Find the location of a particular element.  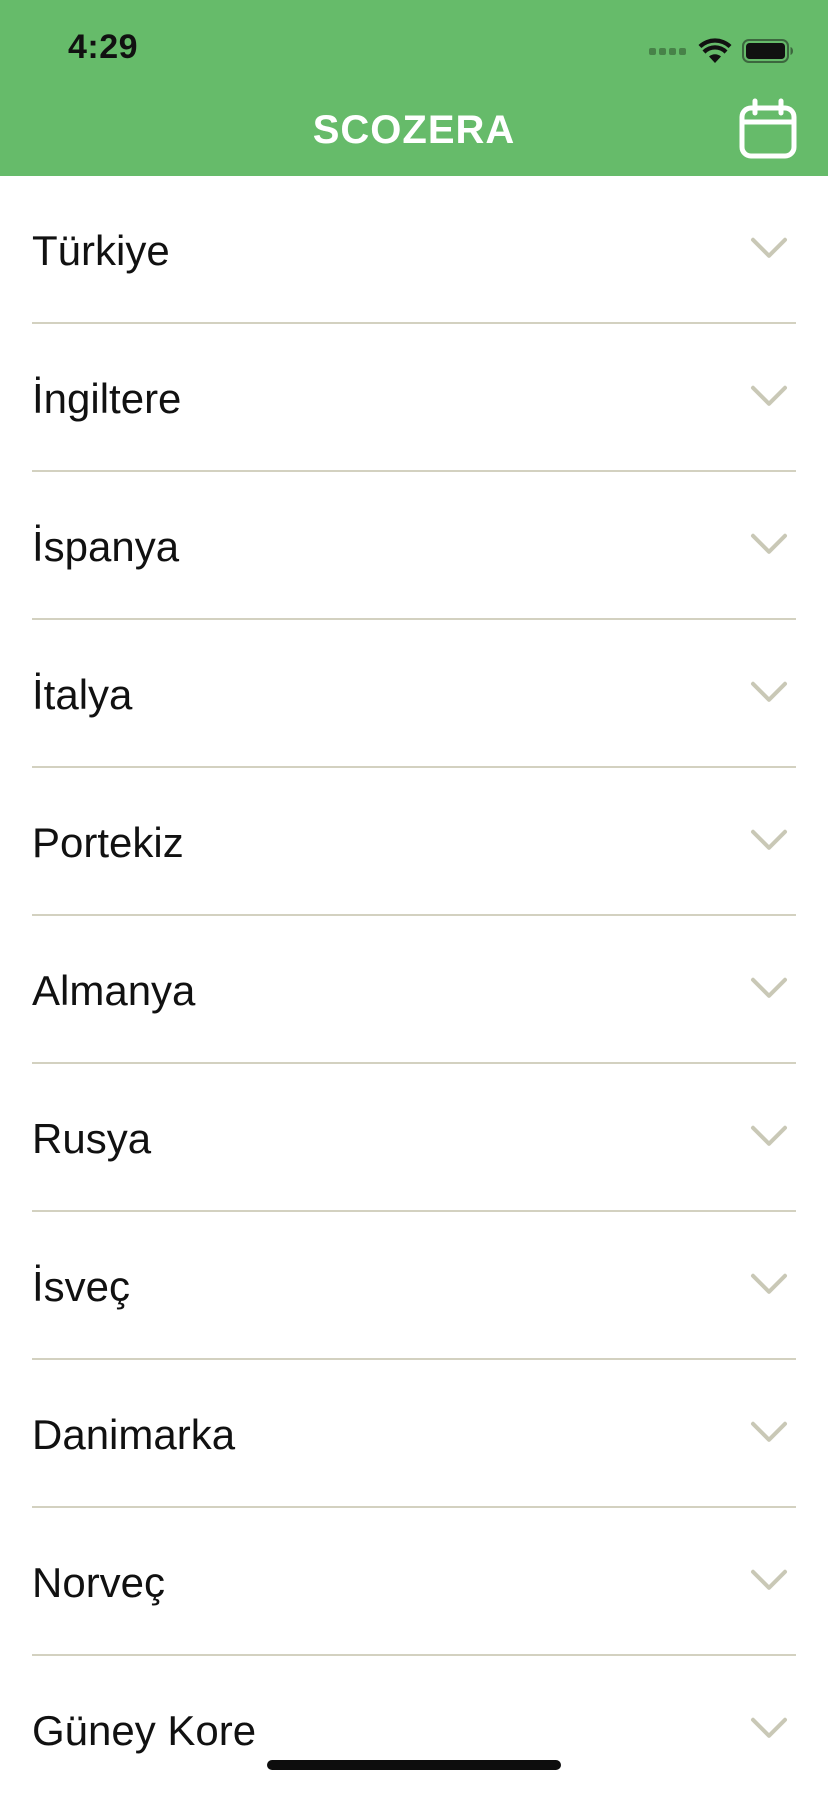

country-row-danimarka: Danimarka is located at coordinates (414, 1434).